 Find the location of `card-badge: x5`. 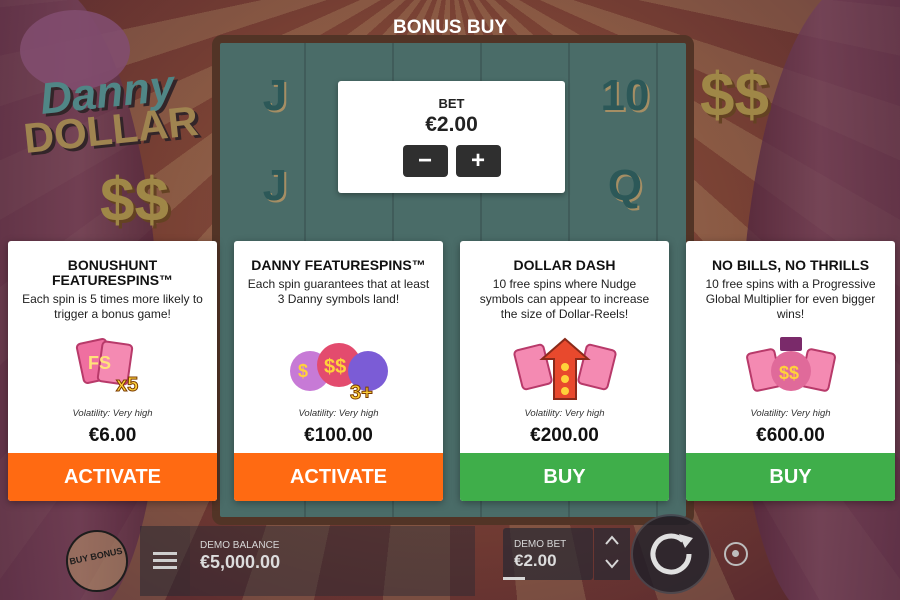

card-badge: x5 is located at coordinates (127, 385).